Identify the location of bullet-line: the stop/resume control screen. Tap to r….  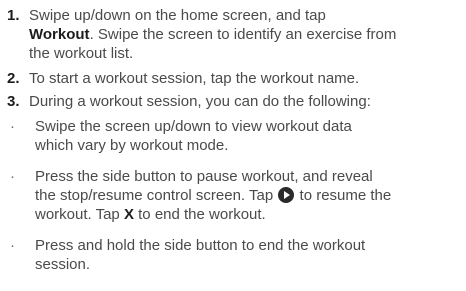
(248, 195).